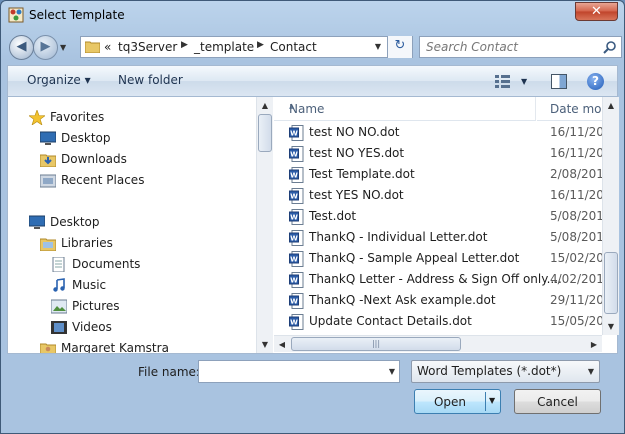  I want to click on open-button: Open ▼, so click(457, 401).